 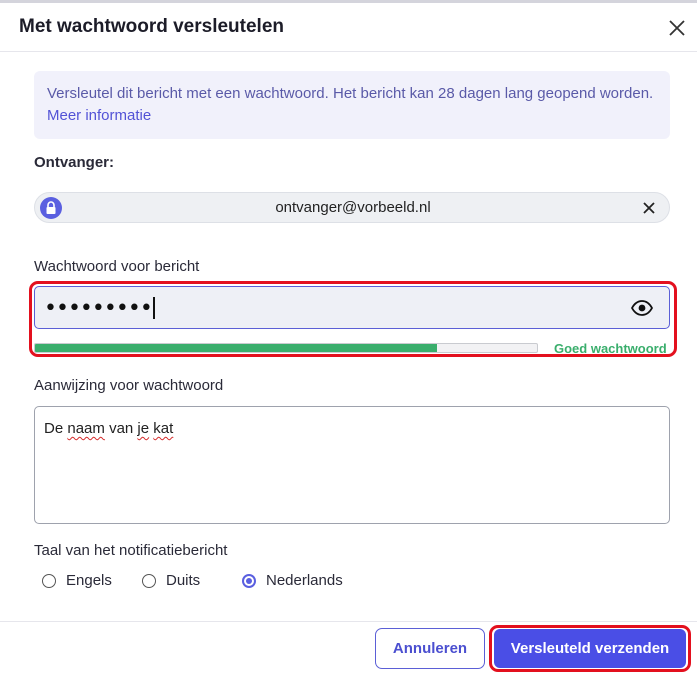 What do you see at coordinates (590, 648) in the screenshot?
I see `send-encrypted-button: Versleuteld verzenden` at bounding box center [590, 648].